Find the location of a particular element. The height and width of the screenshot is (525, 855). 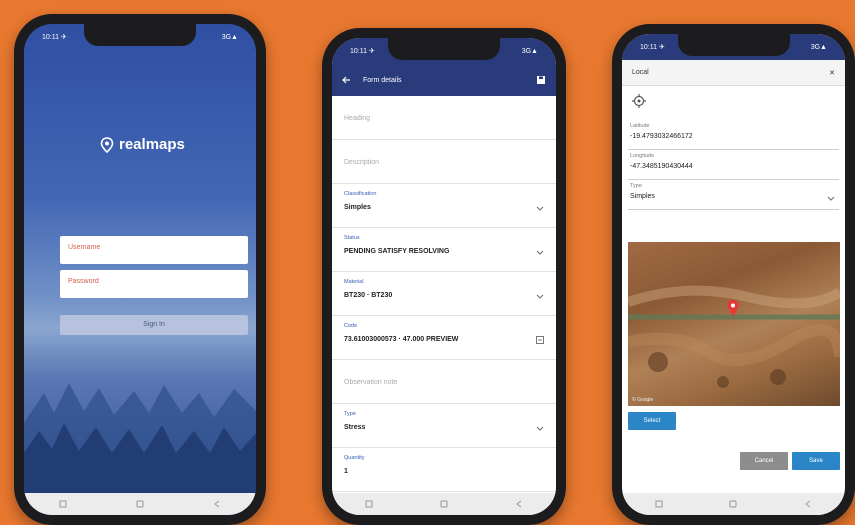

form-field-row: Code 73.61003000573 · 47.000 PREVIEW is located at coordinates (444, 338).